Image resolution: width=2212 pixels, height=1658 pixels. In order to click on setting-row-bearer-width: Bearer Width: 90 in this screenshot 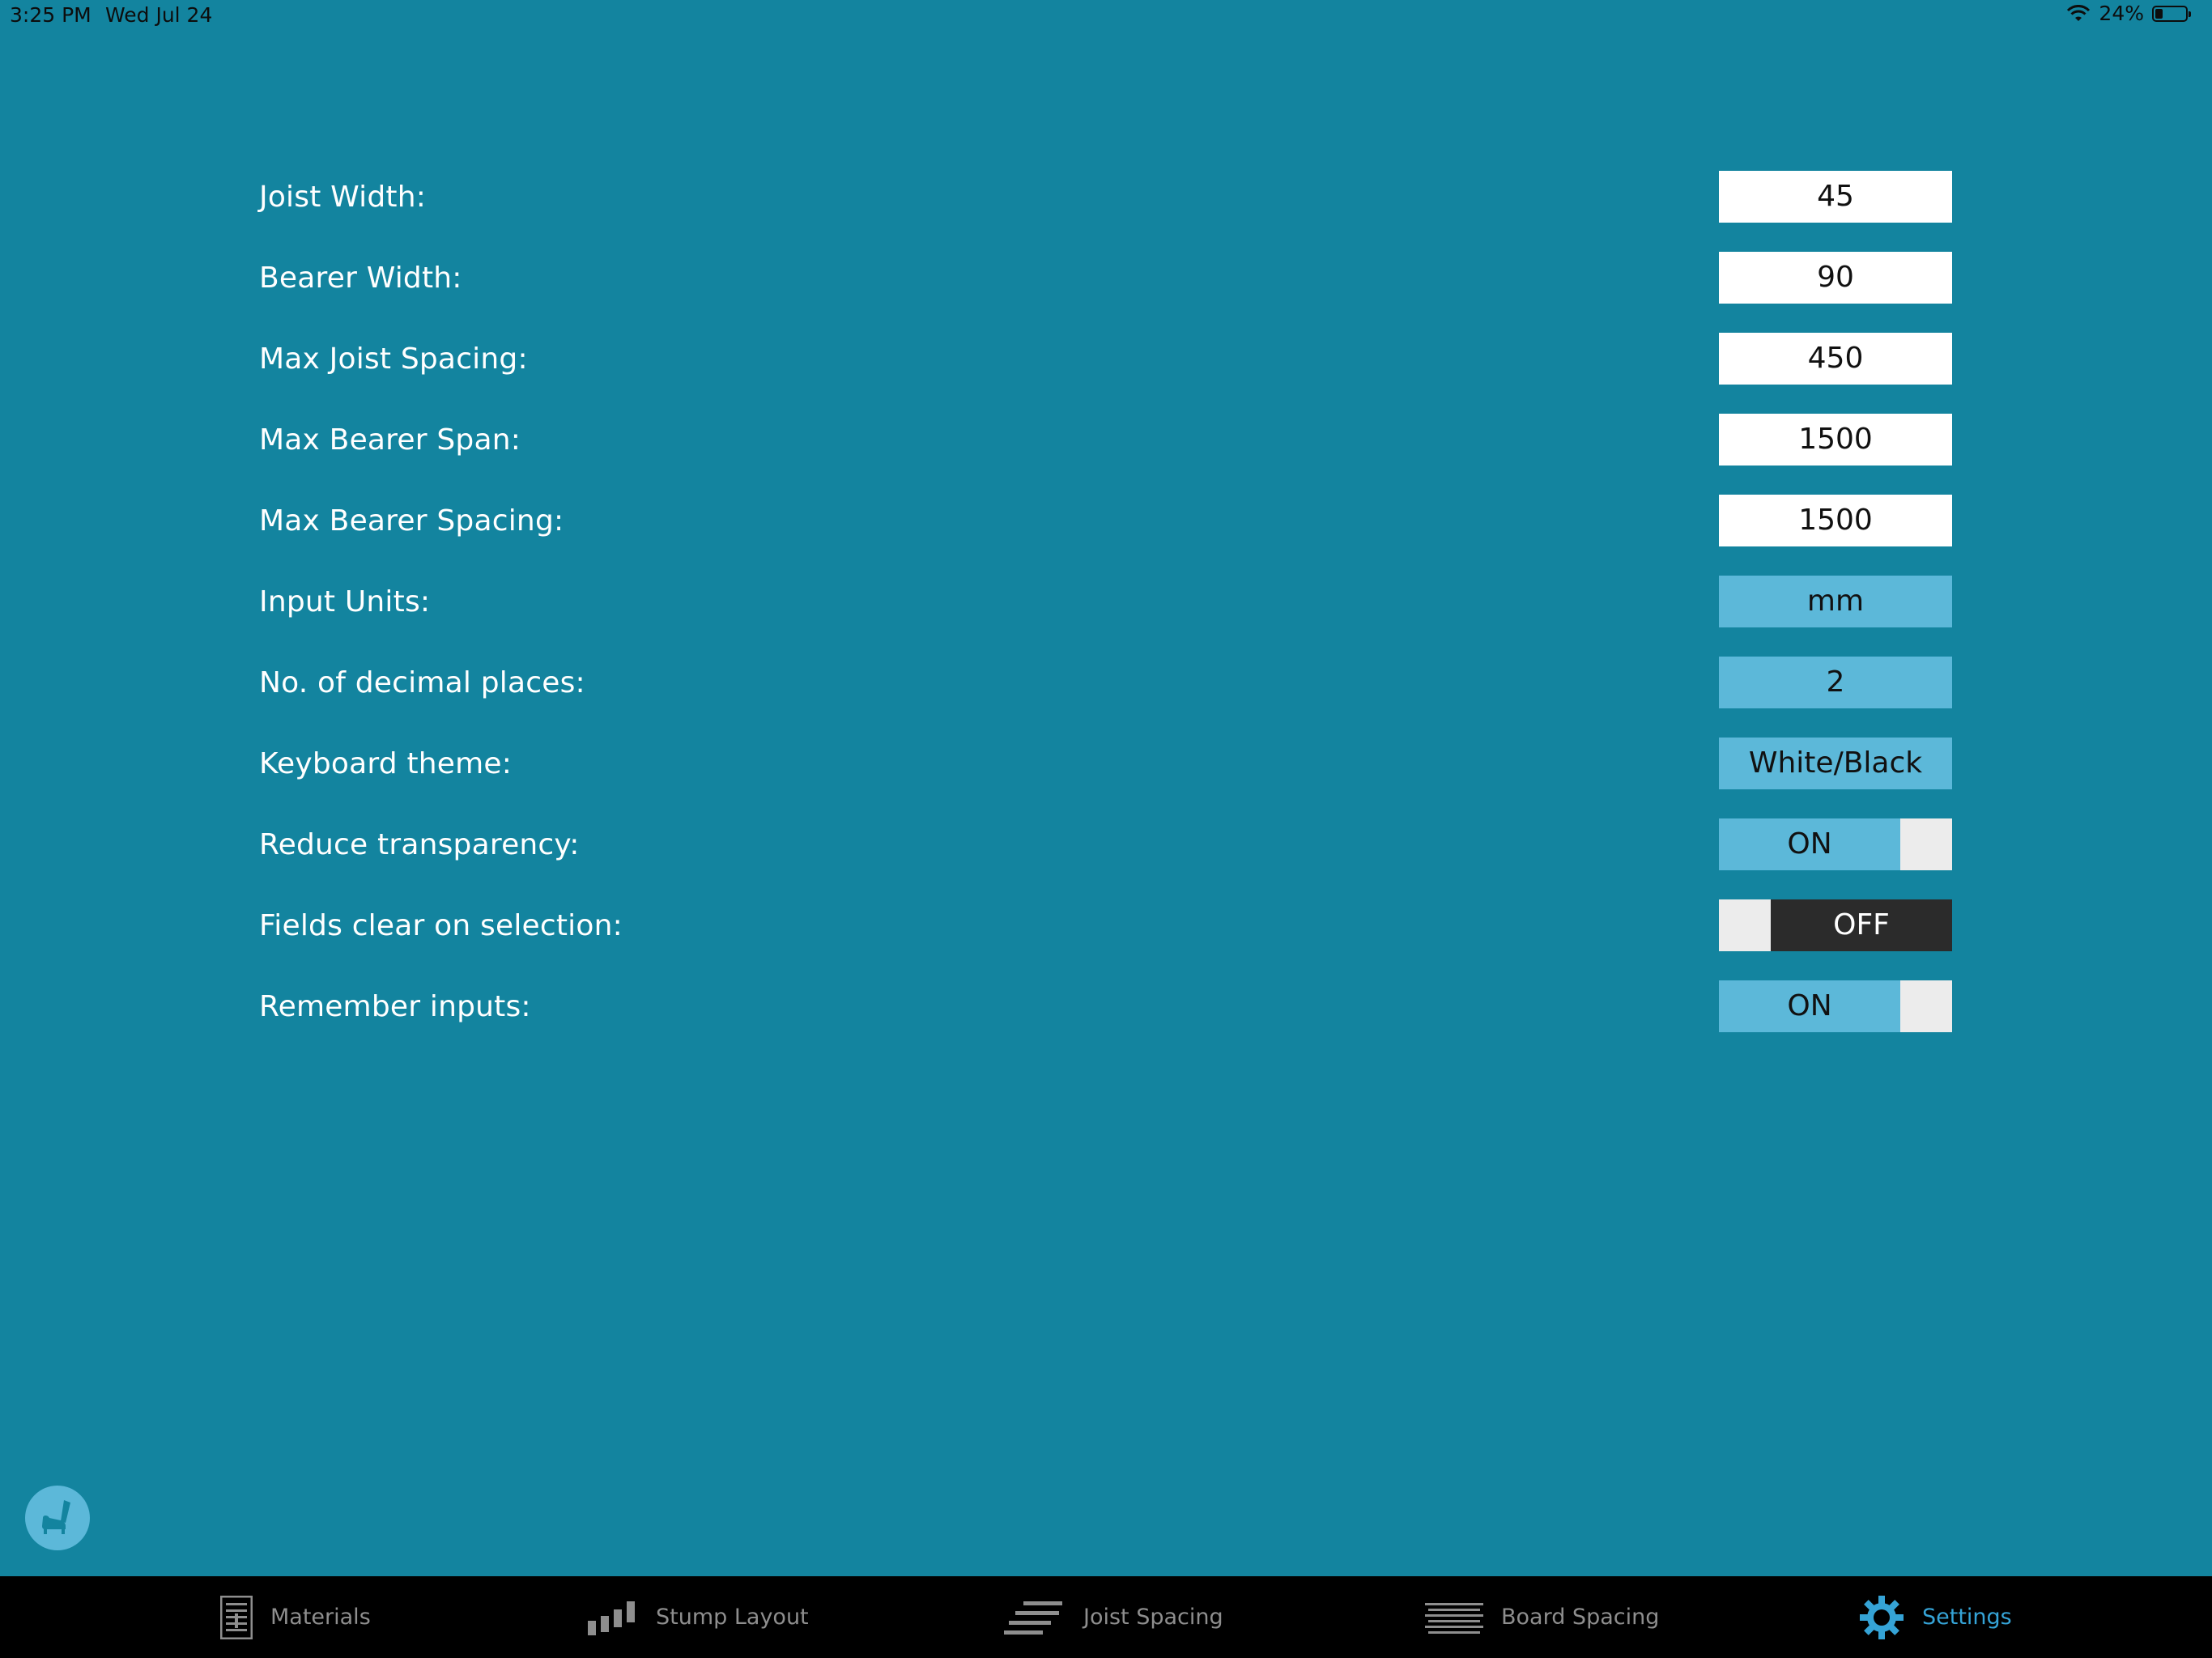, I will do `click(1105, 278)`.